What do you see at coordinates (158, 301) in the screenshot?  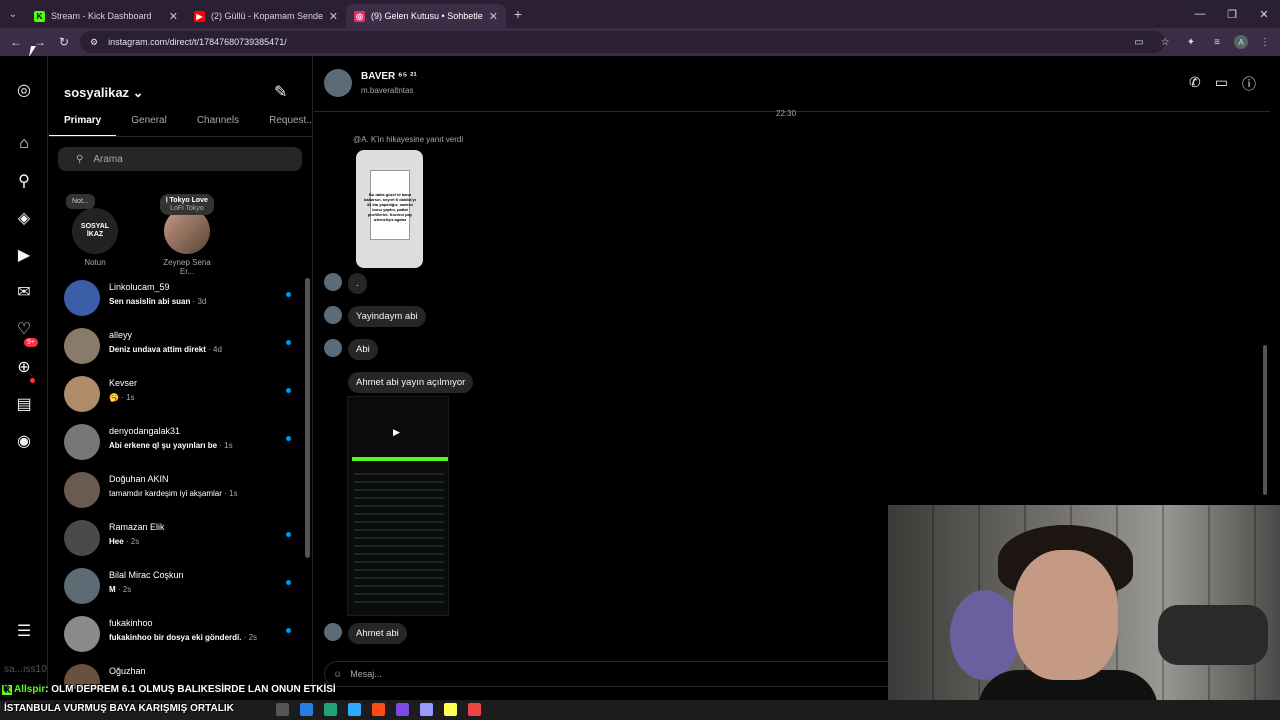 I see `thread-preview: Sen nasislin abi suan · 3d` at bounding box center [158, 301].